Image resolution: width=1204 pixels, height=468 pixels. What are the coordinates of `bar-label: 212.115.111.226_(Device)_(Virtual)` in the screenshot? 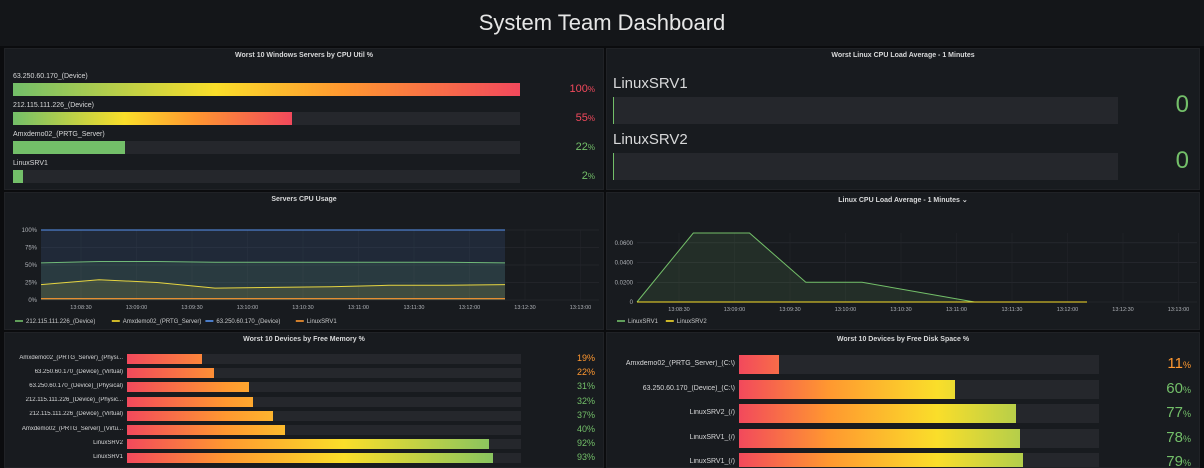 It's located at (76, 414).